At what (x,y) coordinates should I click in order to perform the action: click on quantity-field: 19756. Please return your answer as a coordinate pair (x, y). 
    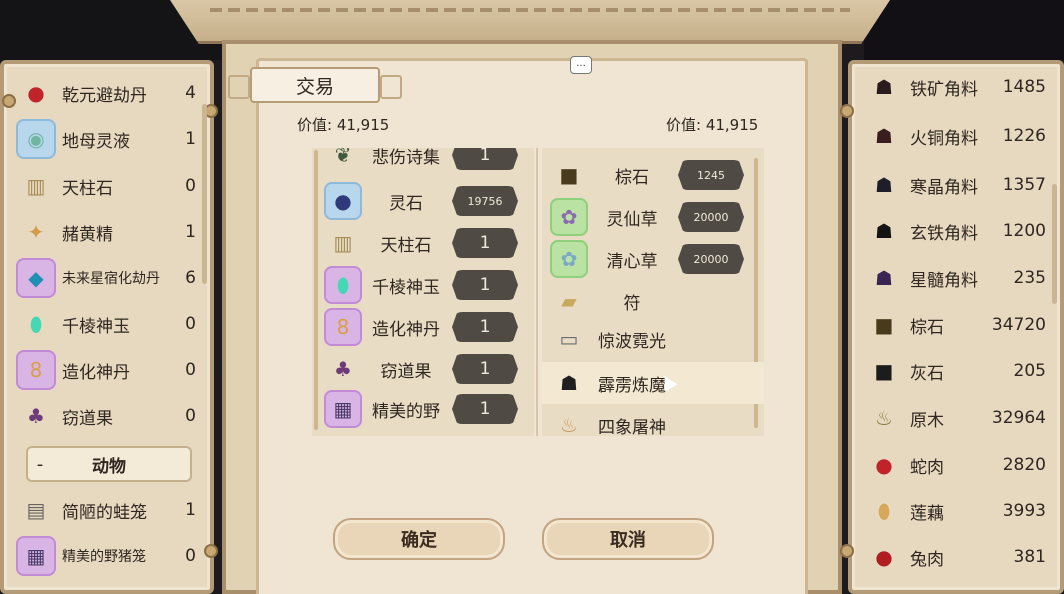
    Looking at the image, I should click on (485, 201).